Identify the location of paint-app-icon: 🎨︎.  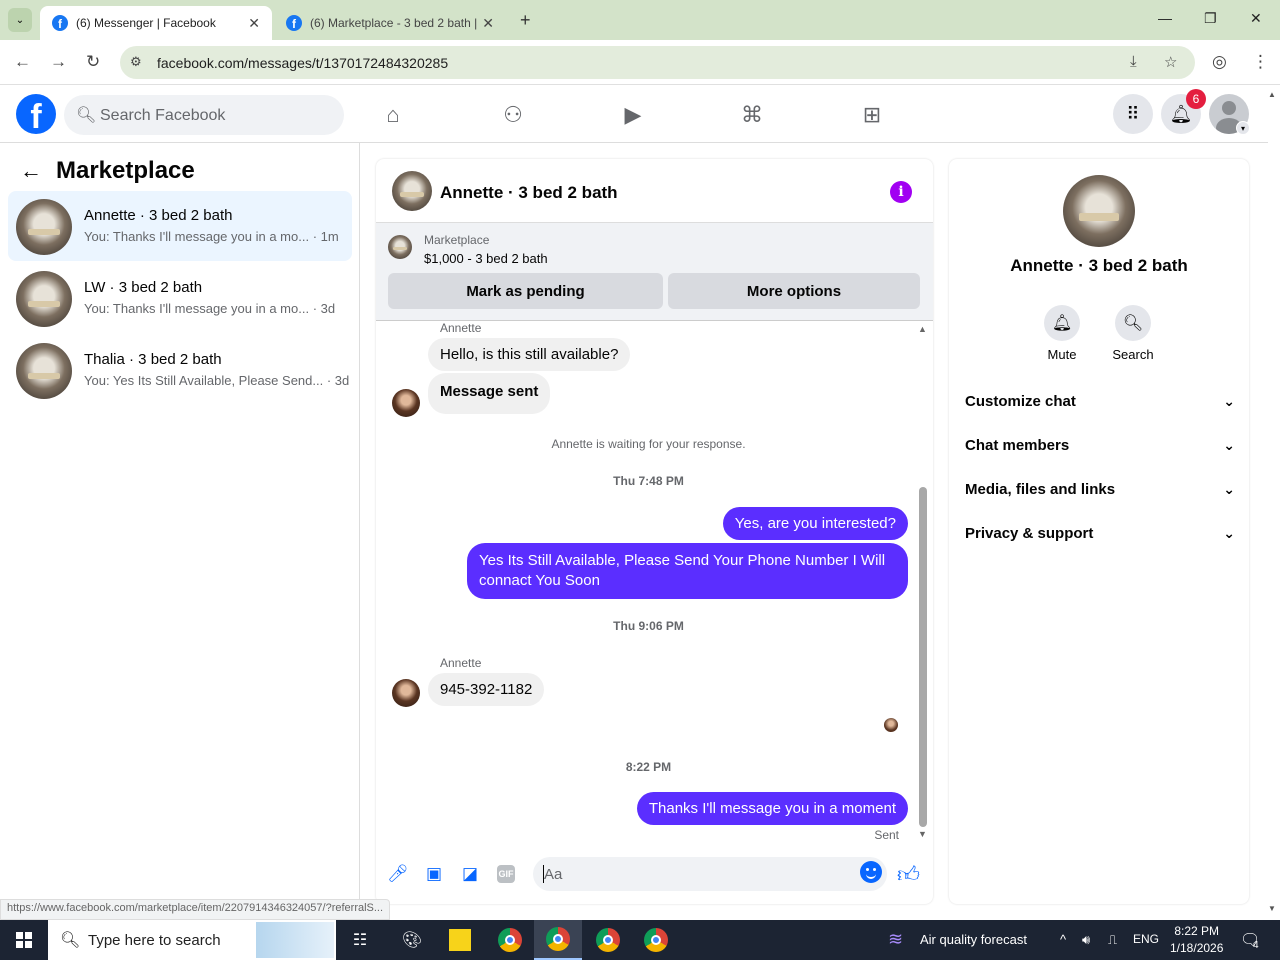
(412, 940).